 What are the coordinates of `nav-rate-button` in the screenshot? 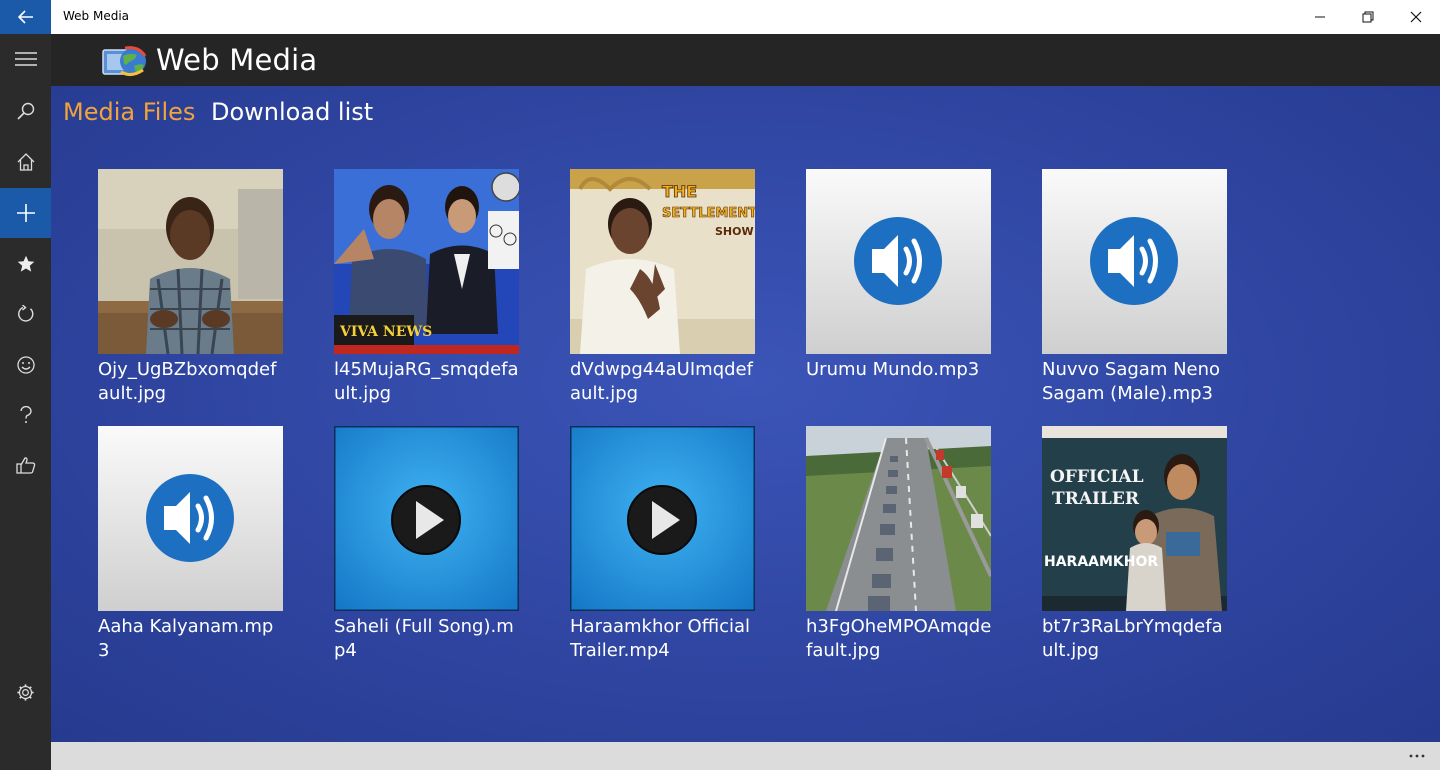 It's located at (25, 465).